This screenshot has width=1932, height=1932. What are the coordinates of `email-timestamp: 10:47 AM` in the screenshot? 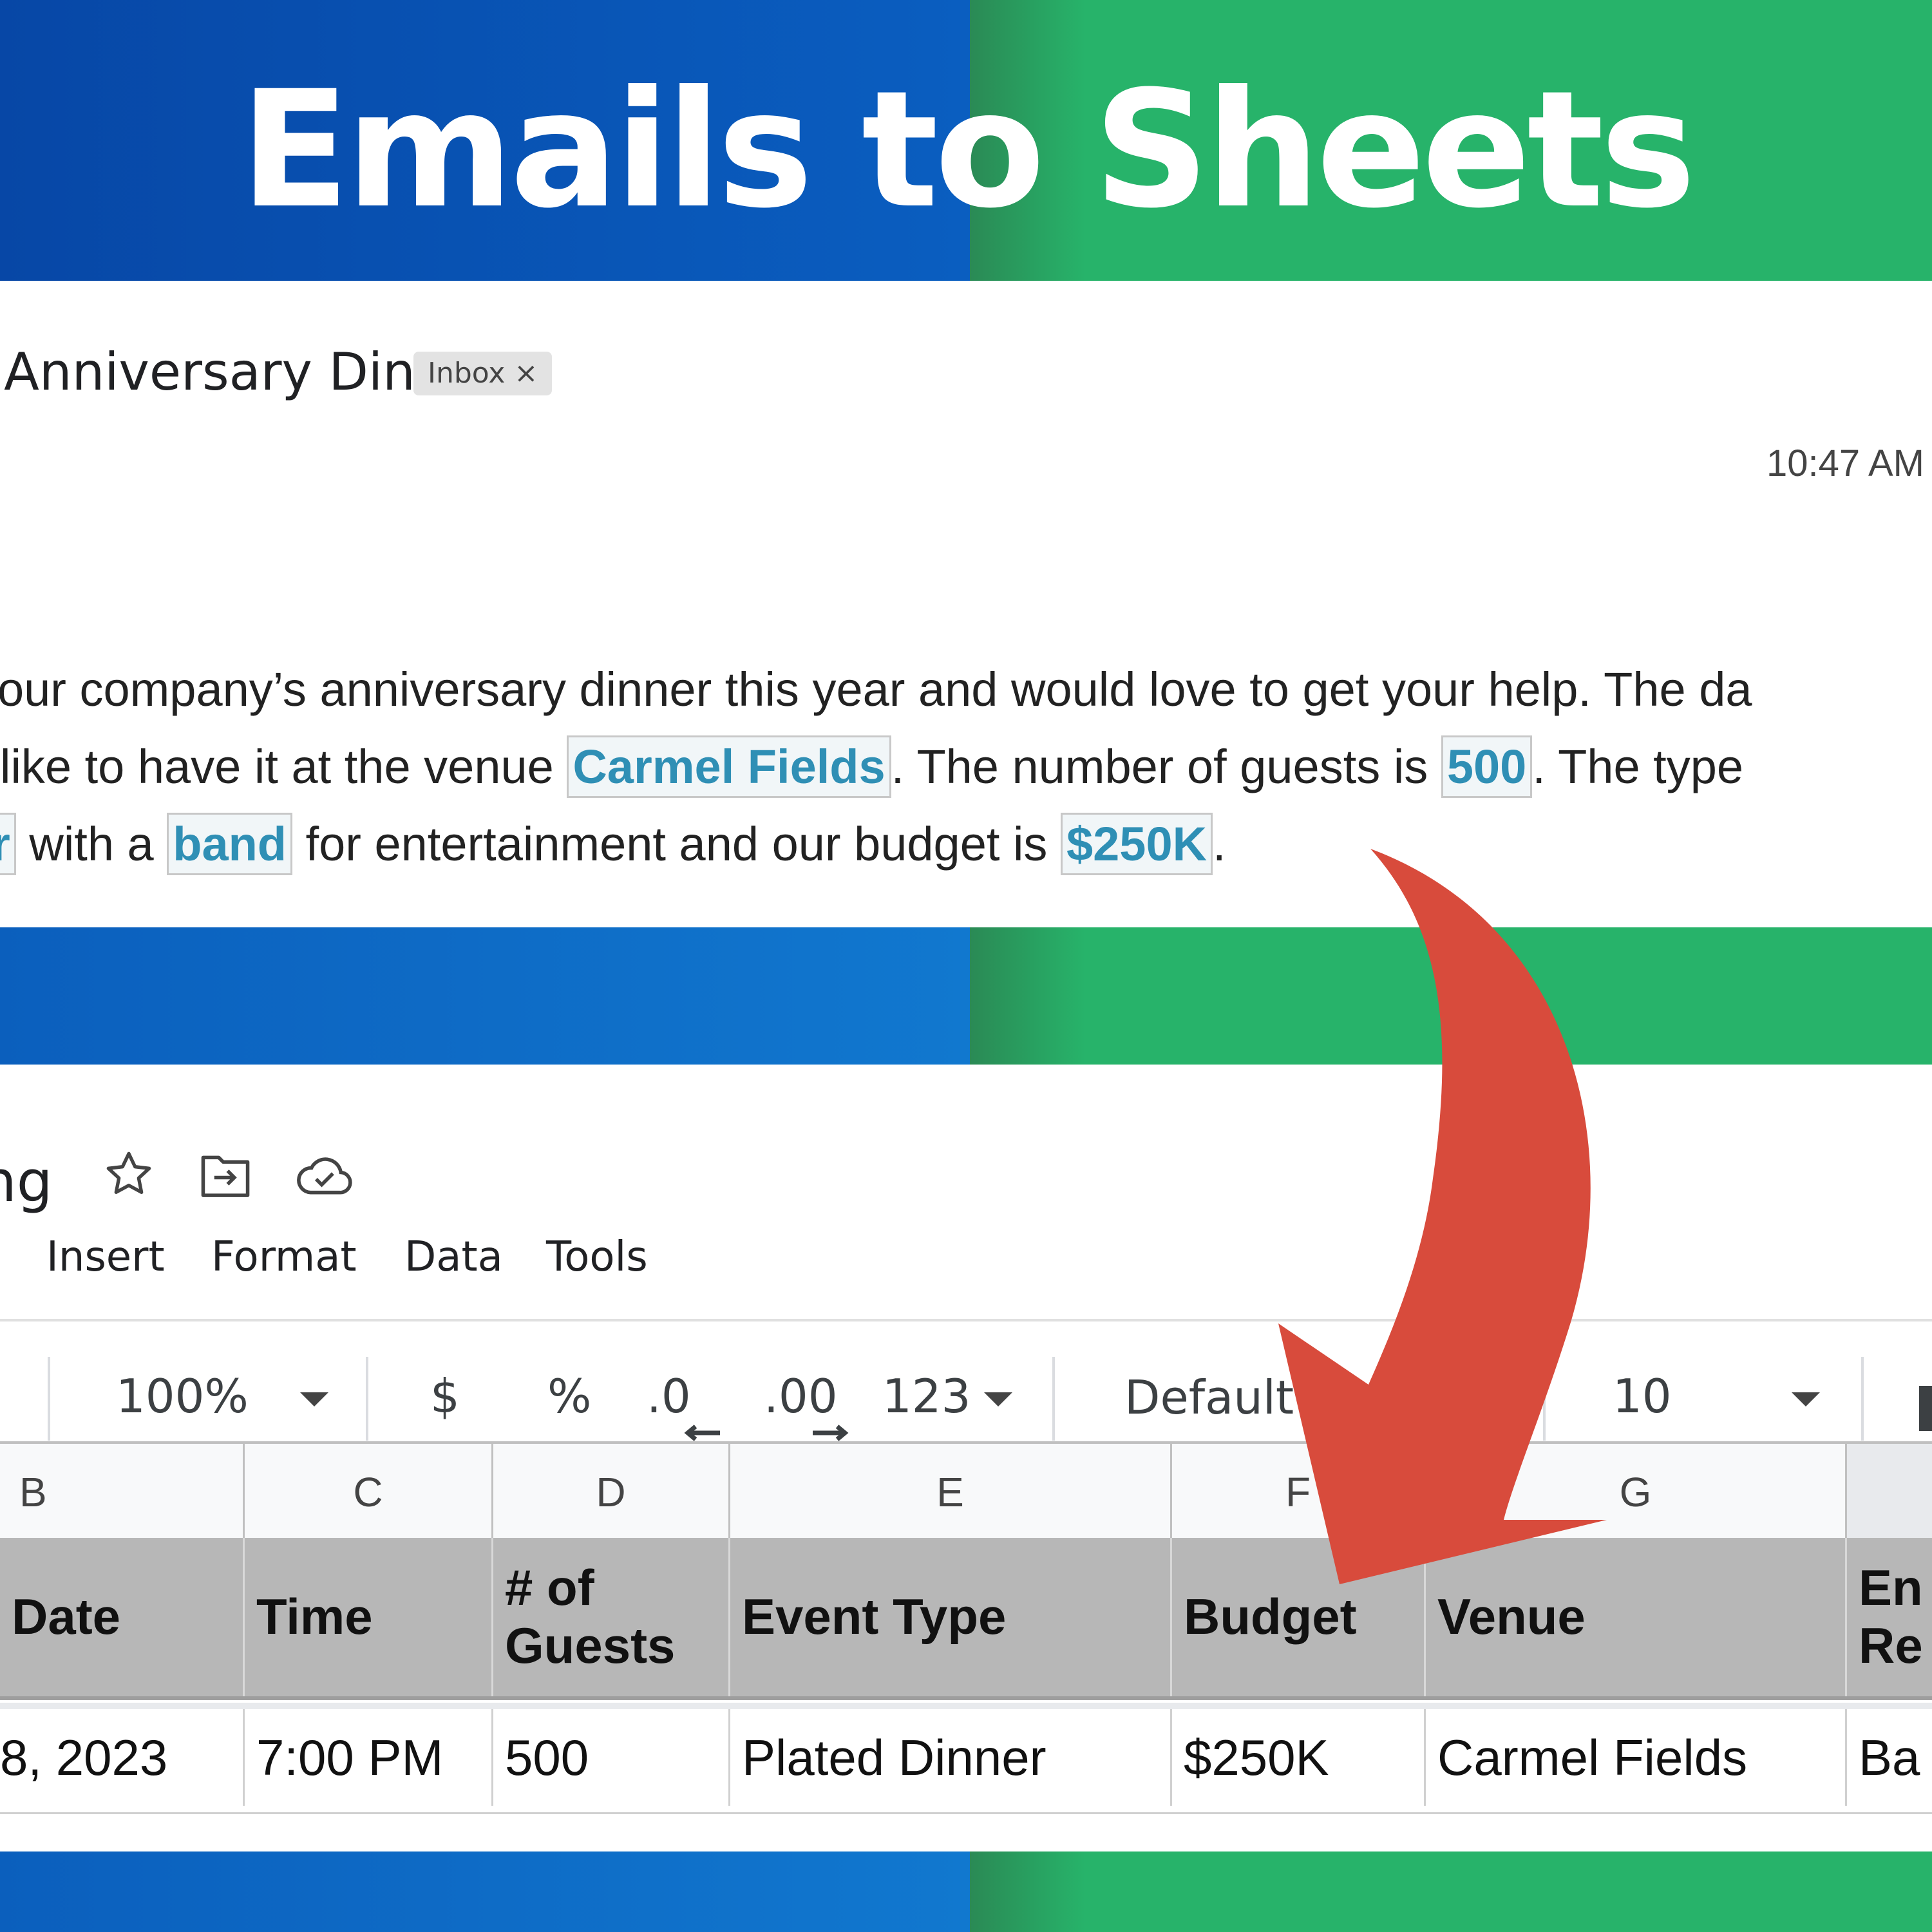 It's located at (1845, 463).